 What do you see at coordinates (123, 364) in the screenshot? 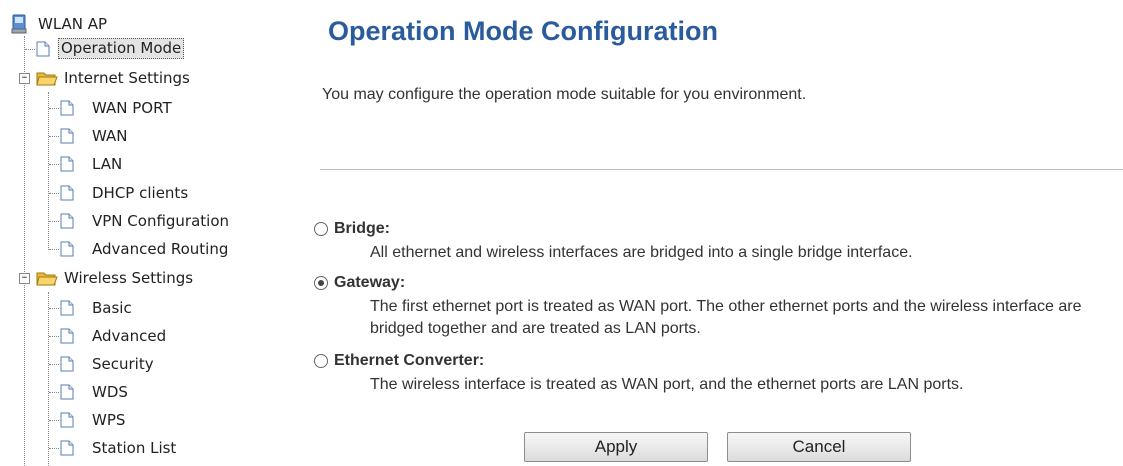
I see `tree-item-label: Security` at bounding box center [123, 364].